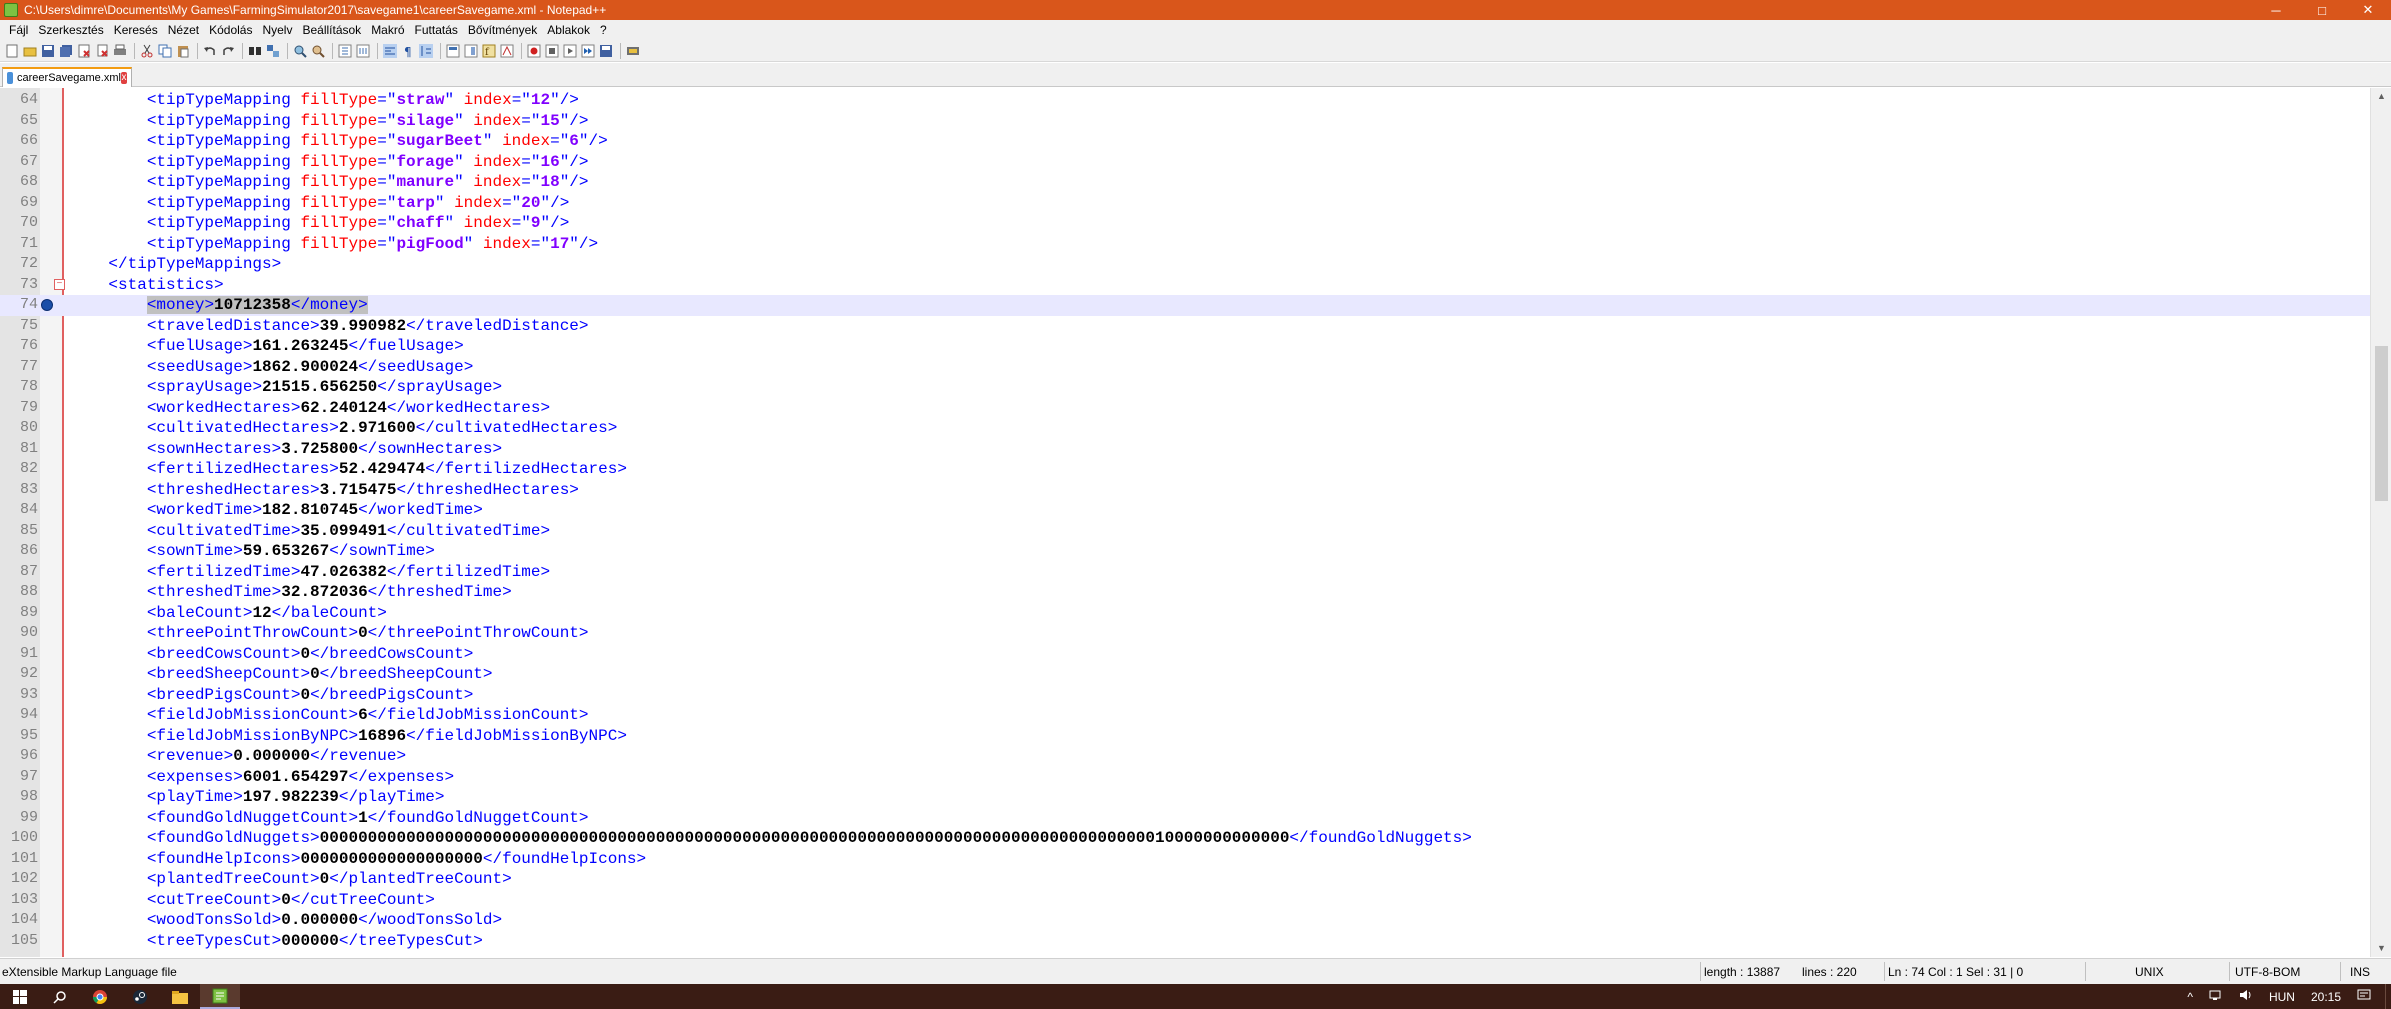 The width and height of the screenshot is (2391, 1009). I want to click on line-number: 101, so click(19, 859).